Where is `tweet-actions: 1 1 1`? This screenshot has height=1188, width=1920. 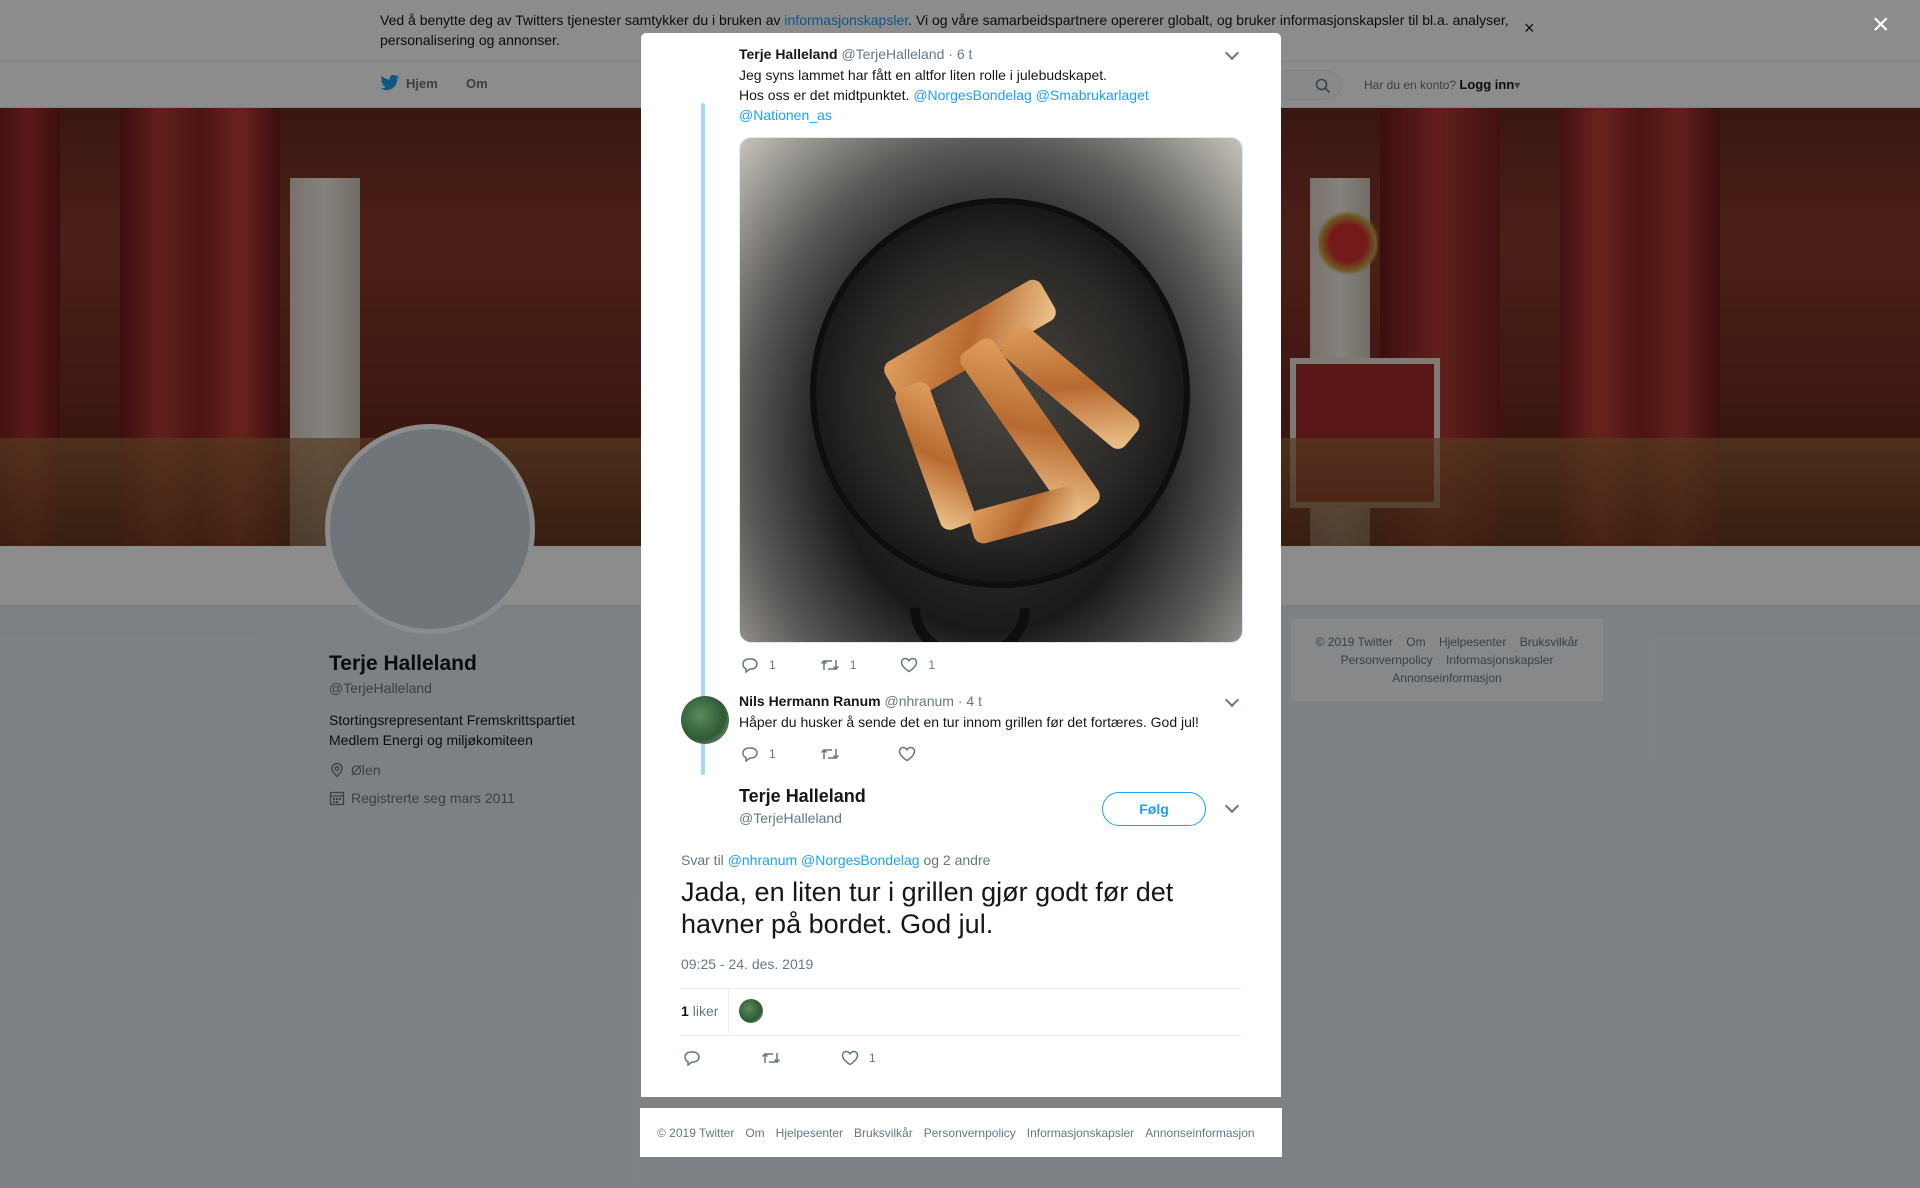 tweet-actions: 1 1 1 is located at coordinates (860, 665).